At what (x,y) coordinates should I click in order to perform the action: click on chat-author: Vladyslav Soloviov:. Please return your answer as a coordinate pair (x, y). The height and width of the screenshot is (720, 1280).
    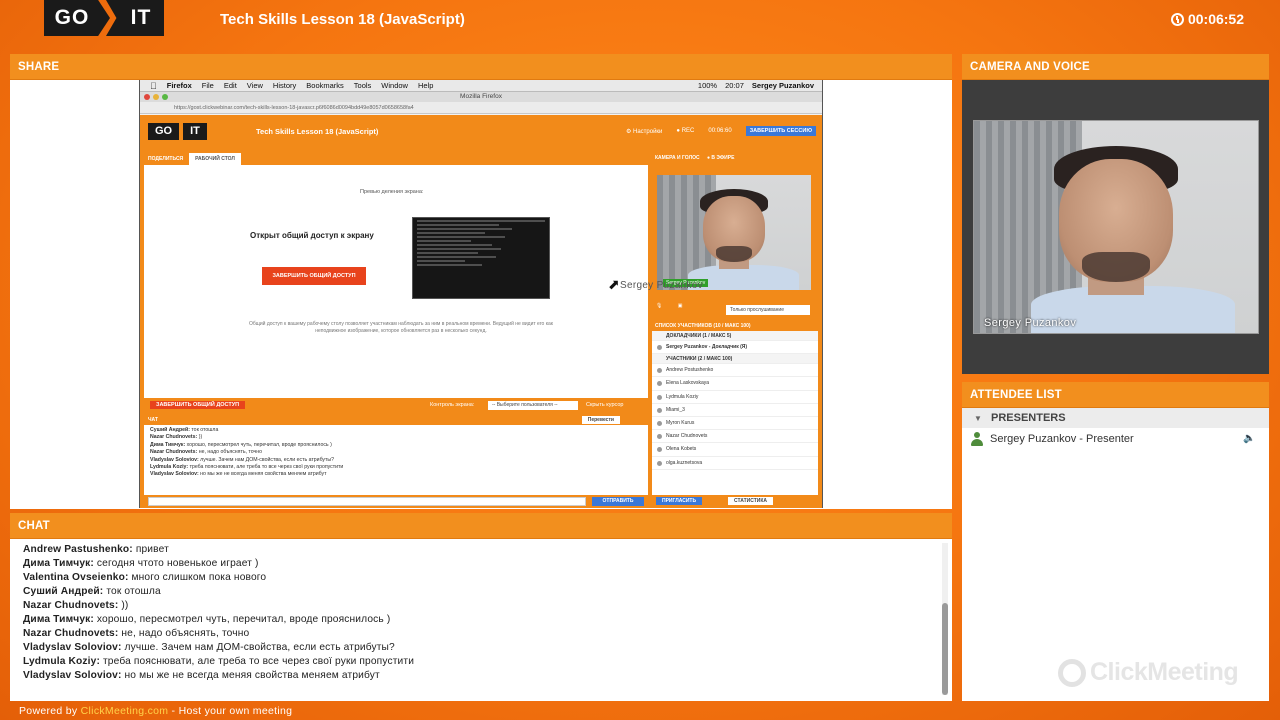
    Looking at the image, I should click on (72, 675).